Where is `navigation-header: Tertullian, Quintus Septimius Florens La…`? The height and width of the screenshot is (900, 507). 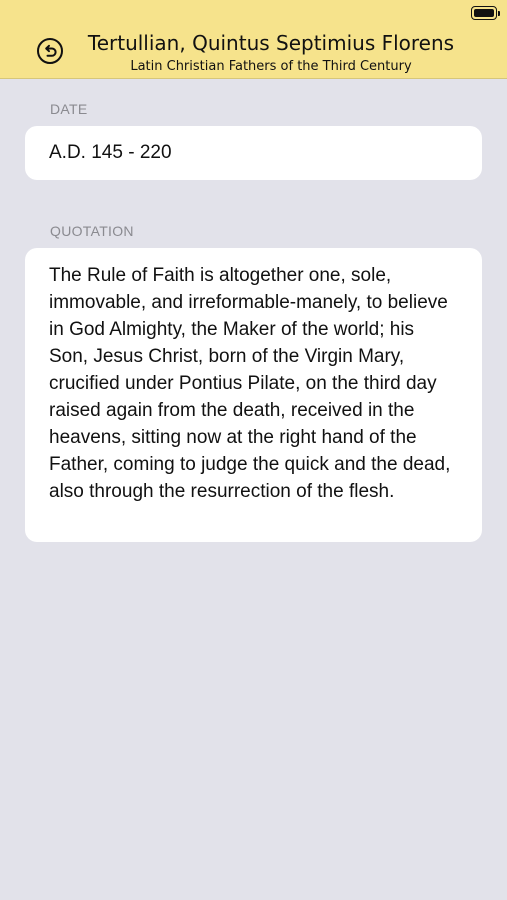
navigation-header: Tertullian, Quintus Septimius Florens La… is located at coordinates (253, 39).